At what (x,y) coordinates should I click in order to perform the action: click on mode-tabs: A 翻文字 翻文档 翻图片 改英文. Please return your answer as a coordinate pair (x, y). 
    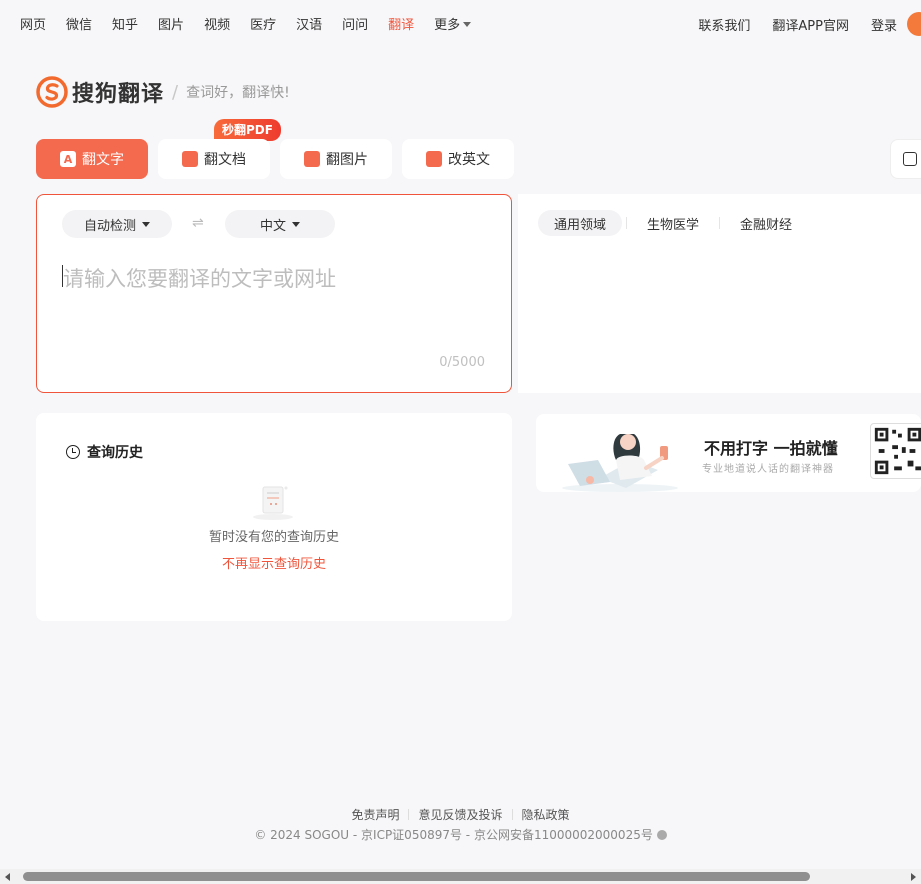
    Looking at the image, I should click on (280, 159).